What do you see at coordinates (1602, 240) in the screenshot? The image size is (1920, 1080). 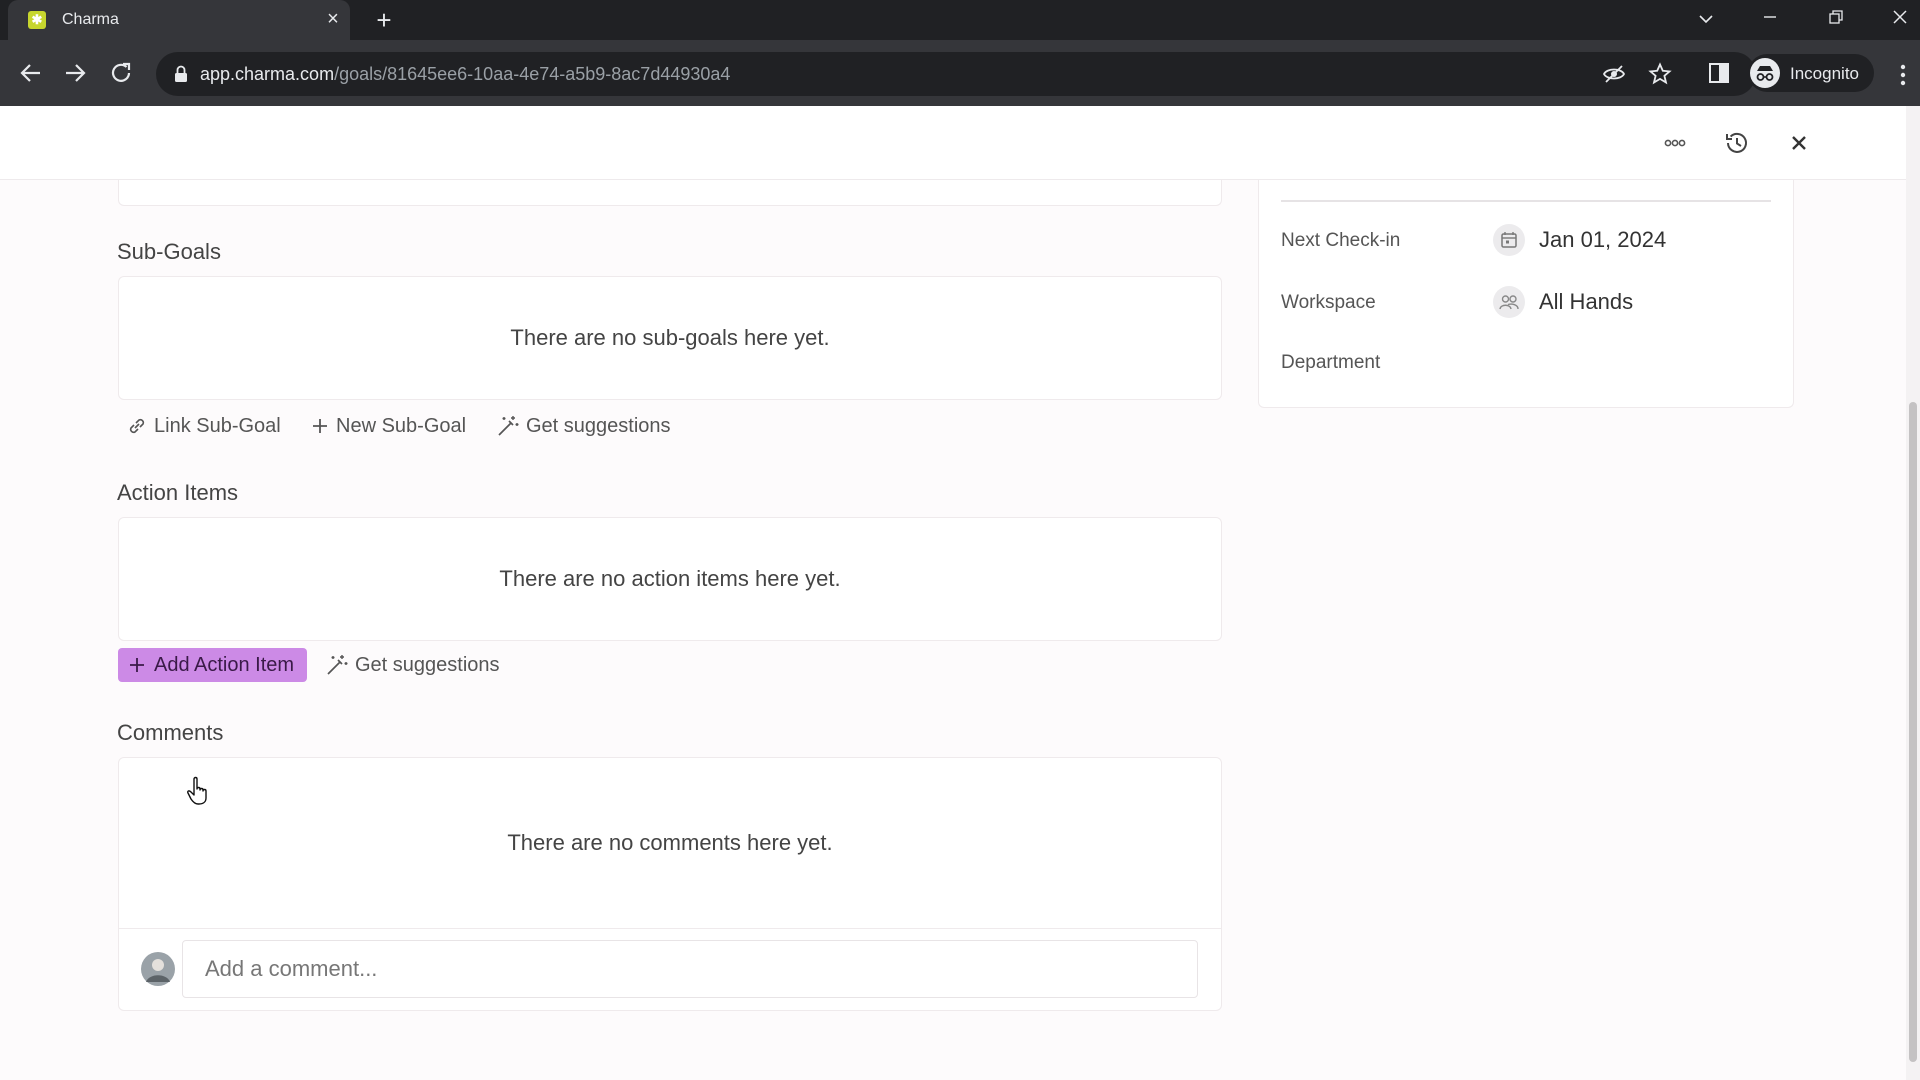 I see `next-checkin-value: Jan 01, 2024` at bounding box center [1602, 240].